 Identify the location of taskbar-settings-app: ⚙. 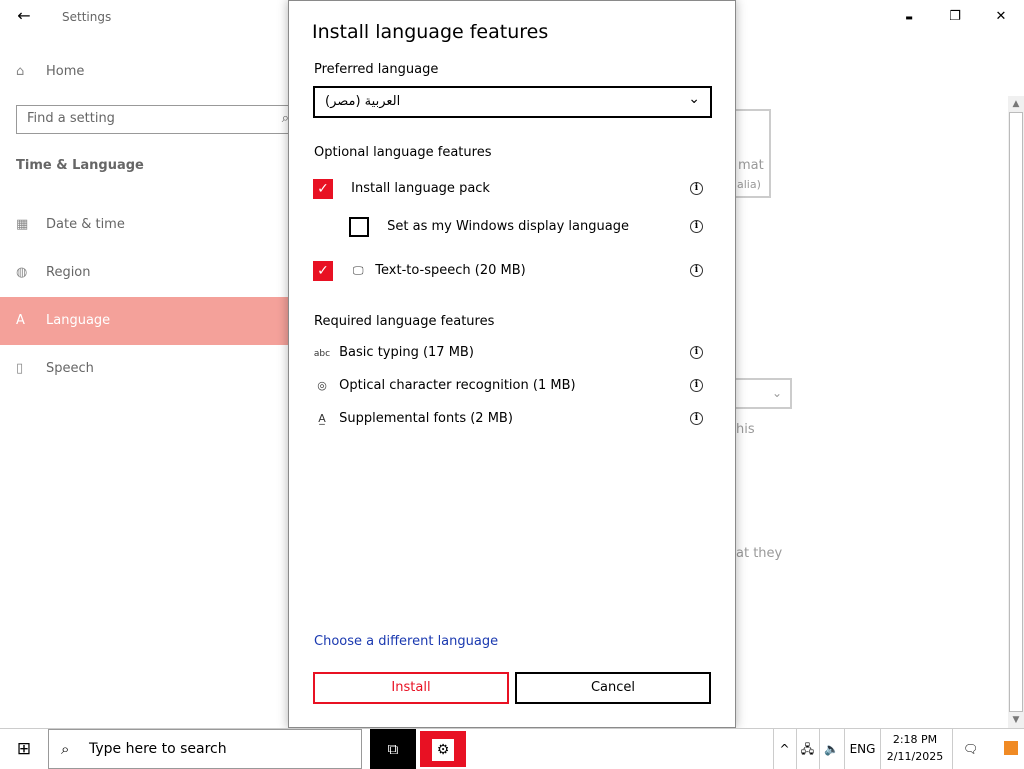
(443, 749).